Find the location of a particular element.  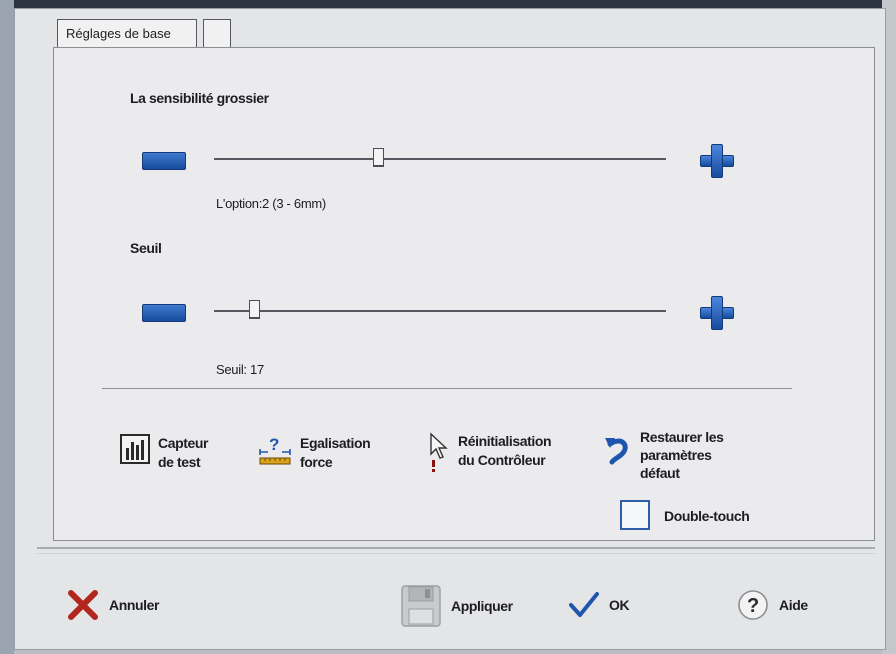

threshold-title: Seuil is located at coordinates (146, 248).